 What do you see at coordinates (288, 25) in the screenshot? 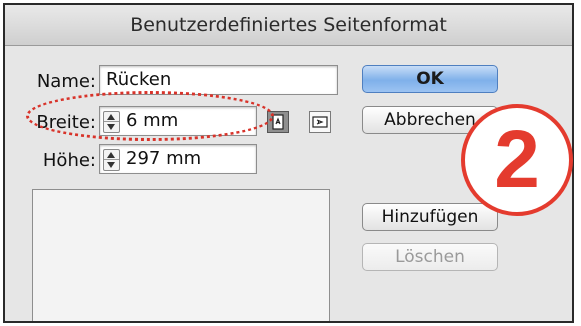
I see `dialog-title: Benutzerdefiniertes Seitenformat` at bounding box center [288, 25].